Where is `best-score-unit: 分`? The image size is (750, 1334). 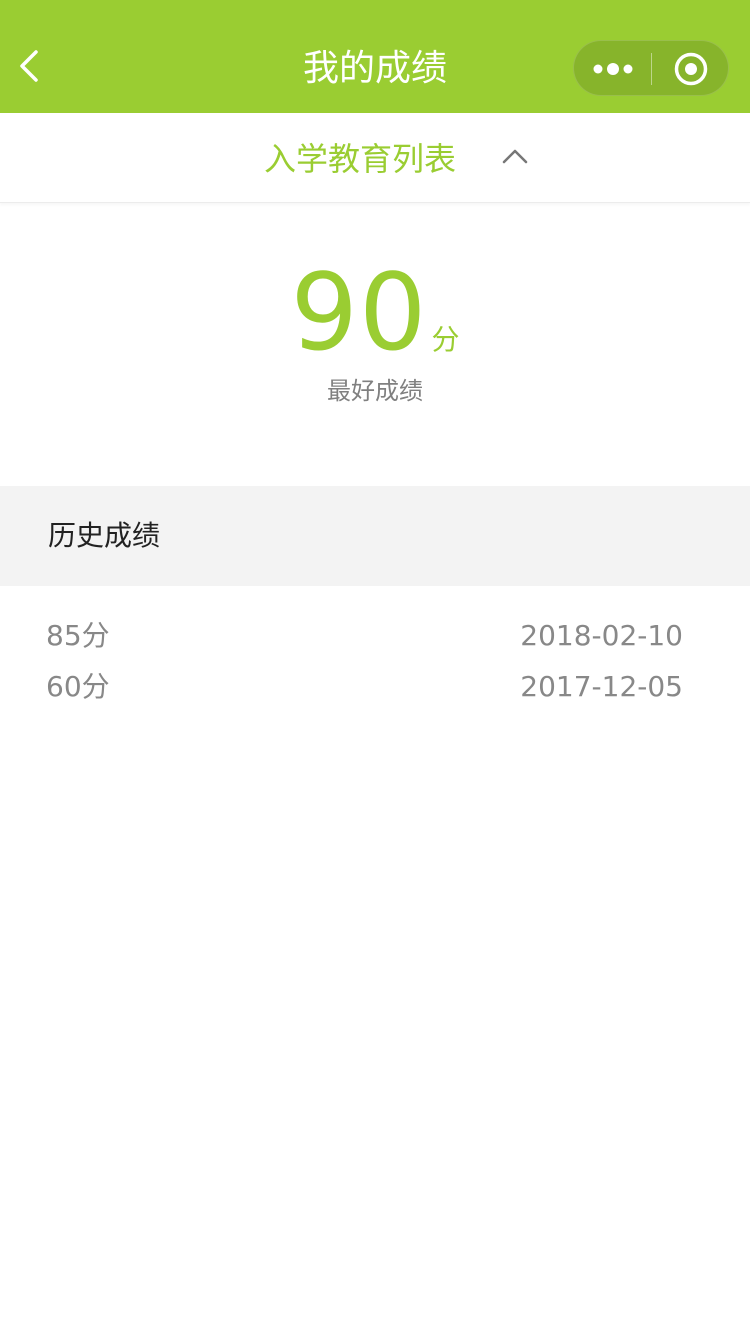
best-score-unit: 分 is located at coordinates (445, 339).